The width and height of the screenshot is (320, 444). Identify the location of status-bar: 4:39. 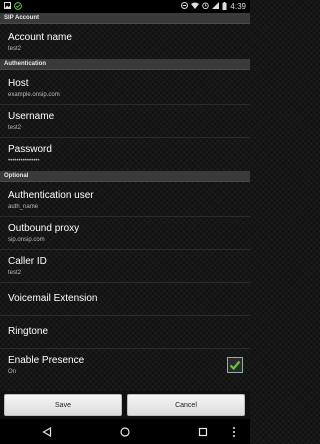
(125, 6).